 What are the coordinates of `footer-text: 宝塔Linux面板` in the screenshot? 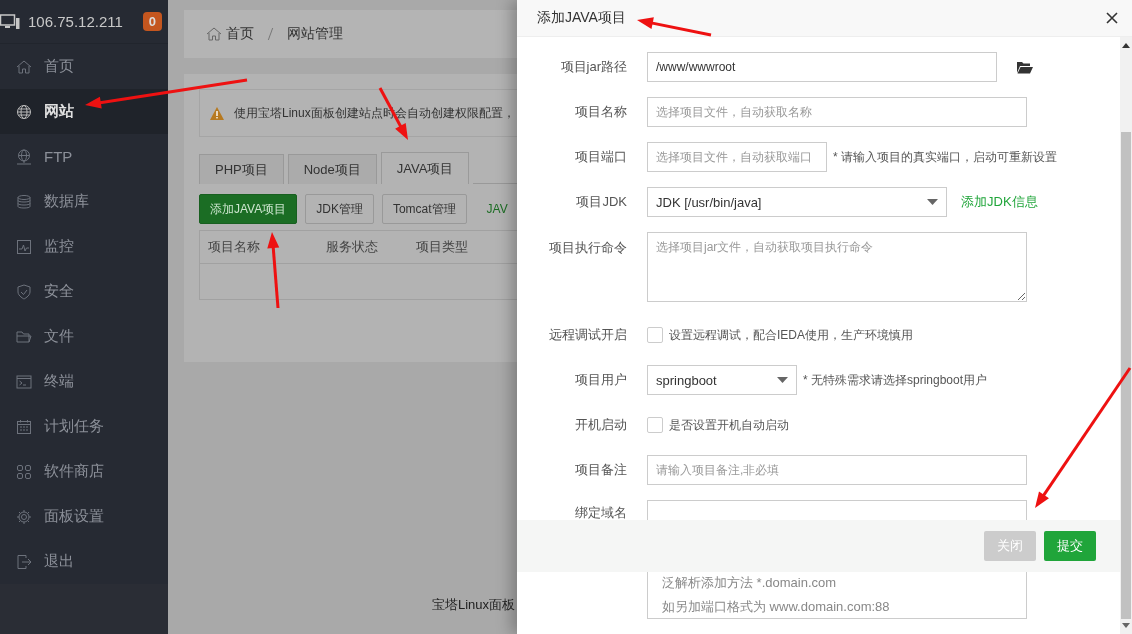 It's located at (474, 605).